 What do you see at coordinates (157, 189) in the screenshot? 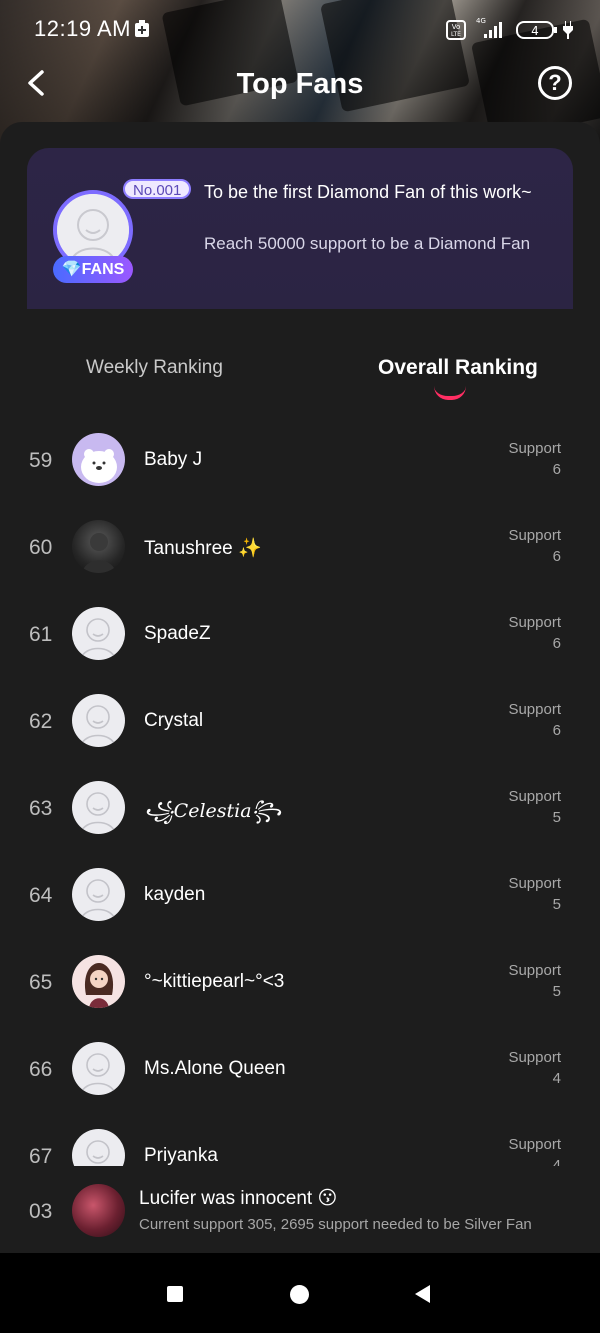
I see `rank-badge: No.001` at bounding box center [157, 189].